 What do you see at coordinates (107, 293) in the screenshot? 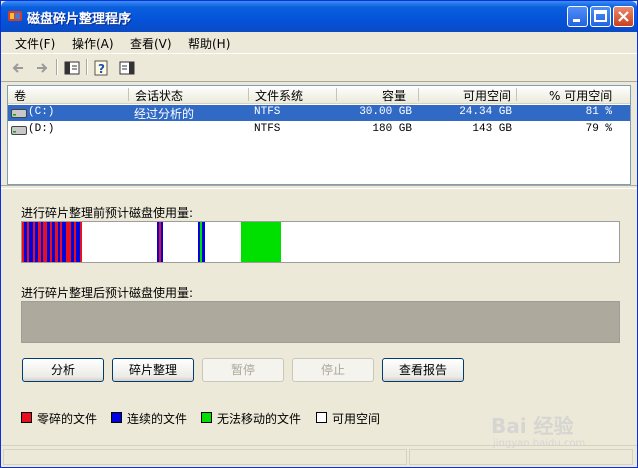
I see `after-usage-label: 进行碎片整理后预计磁盘使用量:` at bounding box center [107, 293].